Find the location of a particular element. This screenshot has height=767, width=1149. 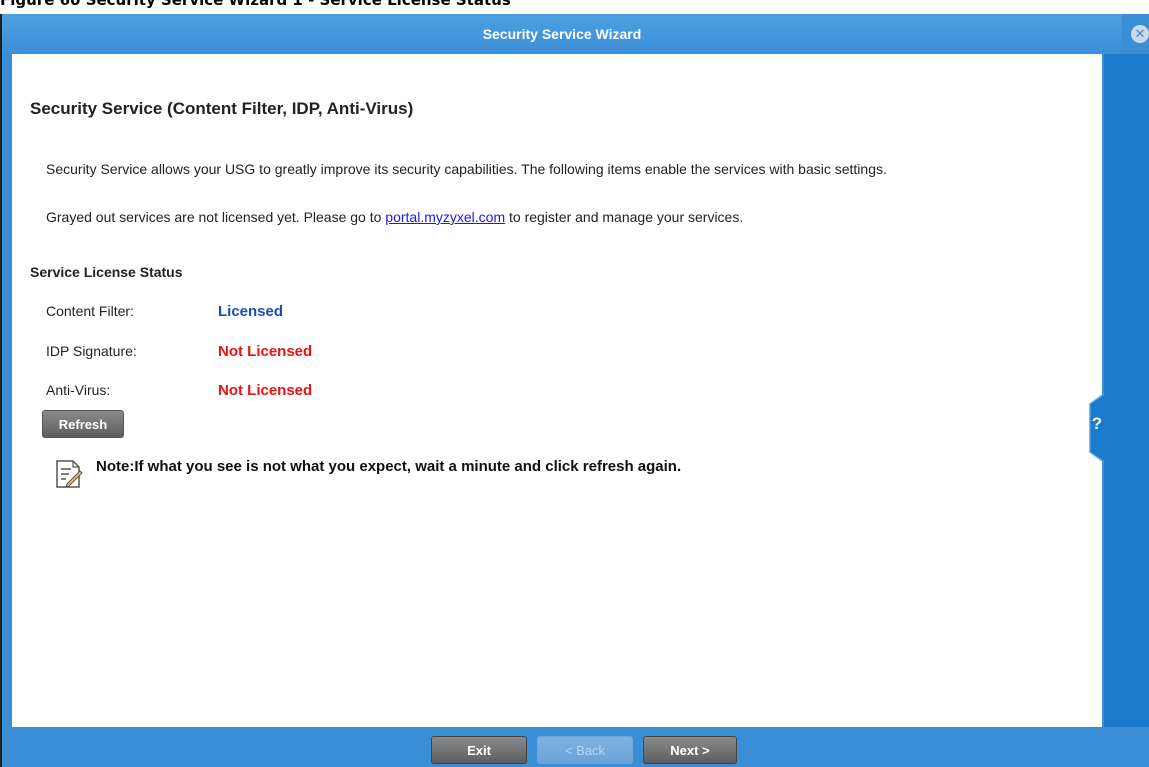

wizard-title: Security Service Wizard is located at coordinates (562, 34).